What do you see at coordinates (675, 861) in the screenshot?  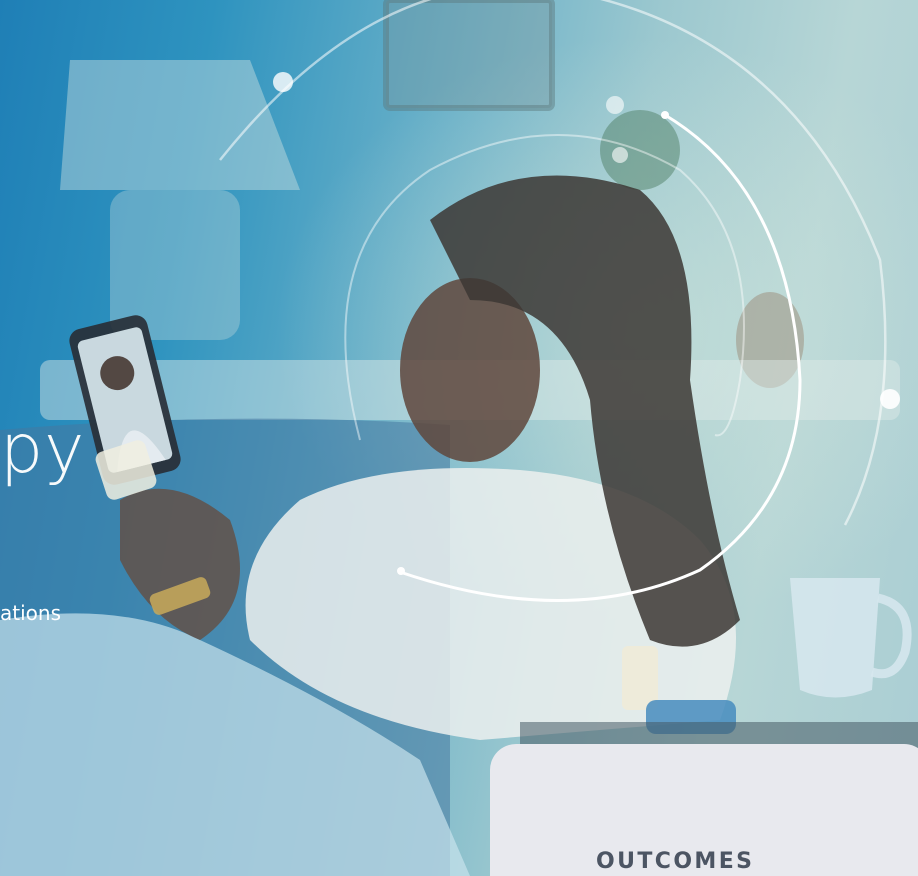 I see `outcomes-card-label: OUTCOMES` at bounding box center [675, 861].